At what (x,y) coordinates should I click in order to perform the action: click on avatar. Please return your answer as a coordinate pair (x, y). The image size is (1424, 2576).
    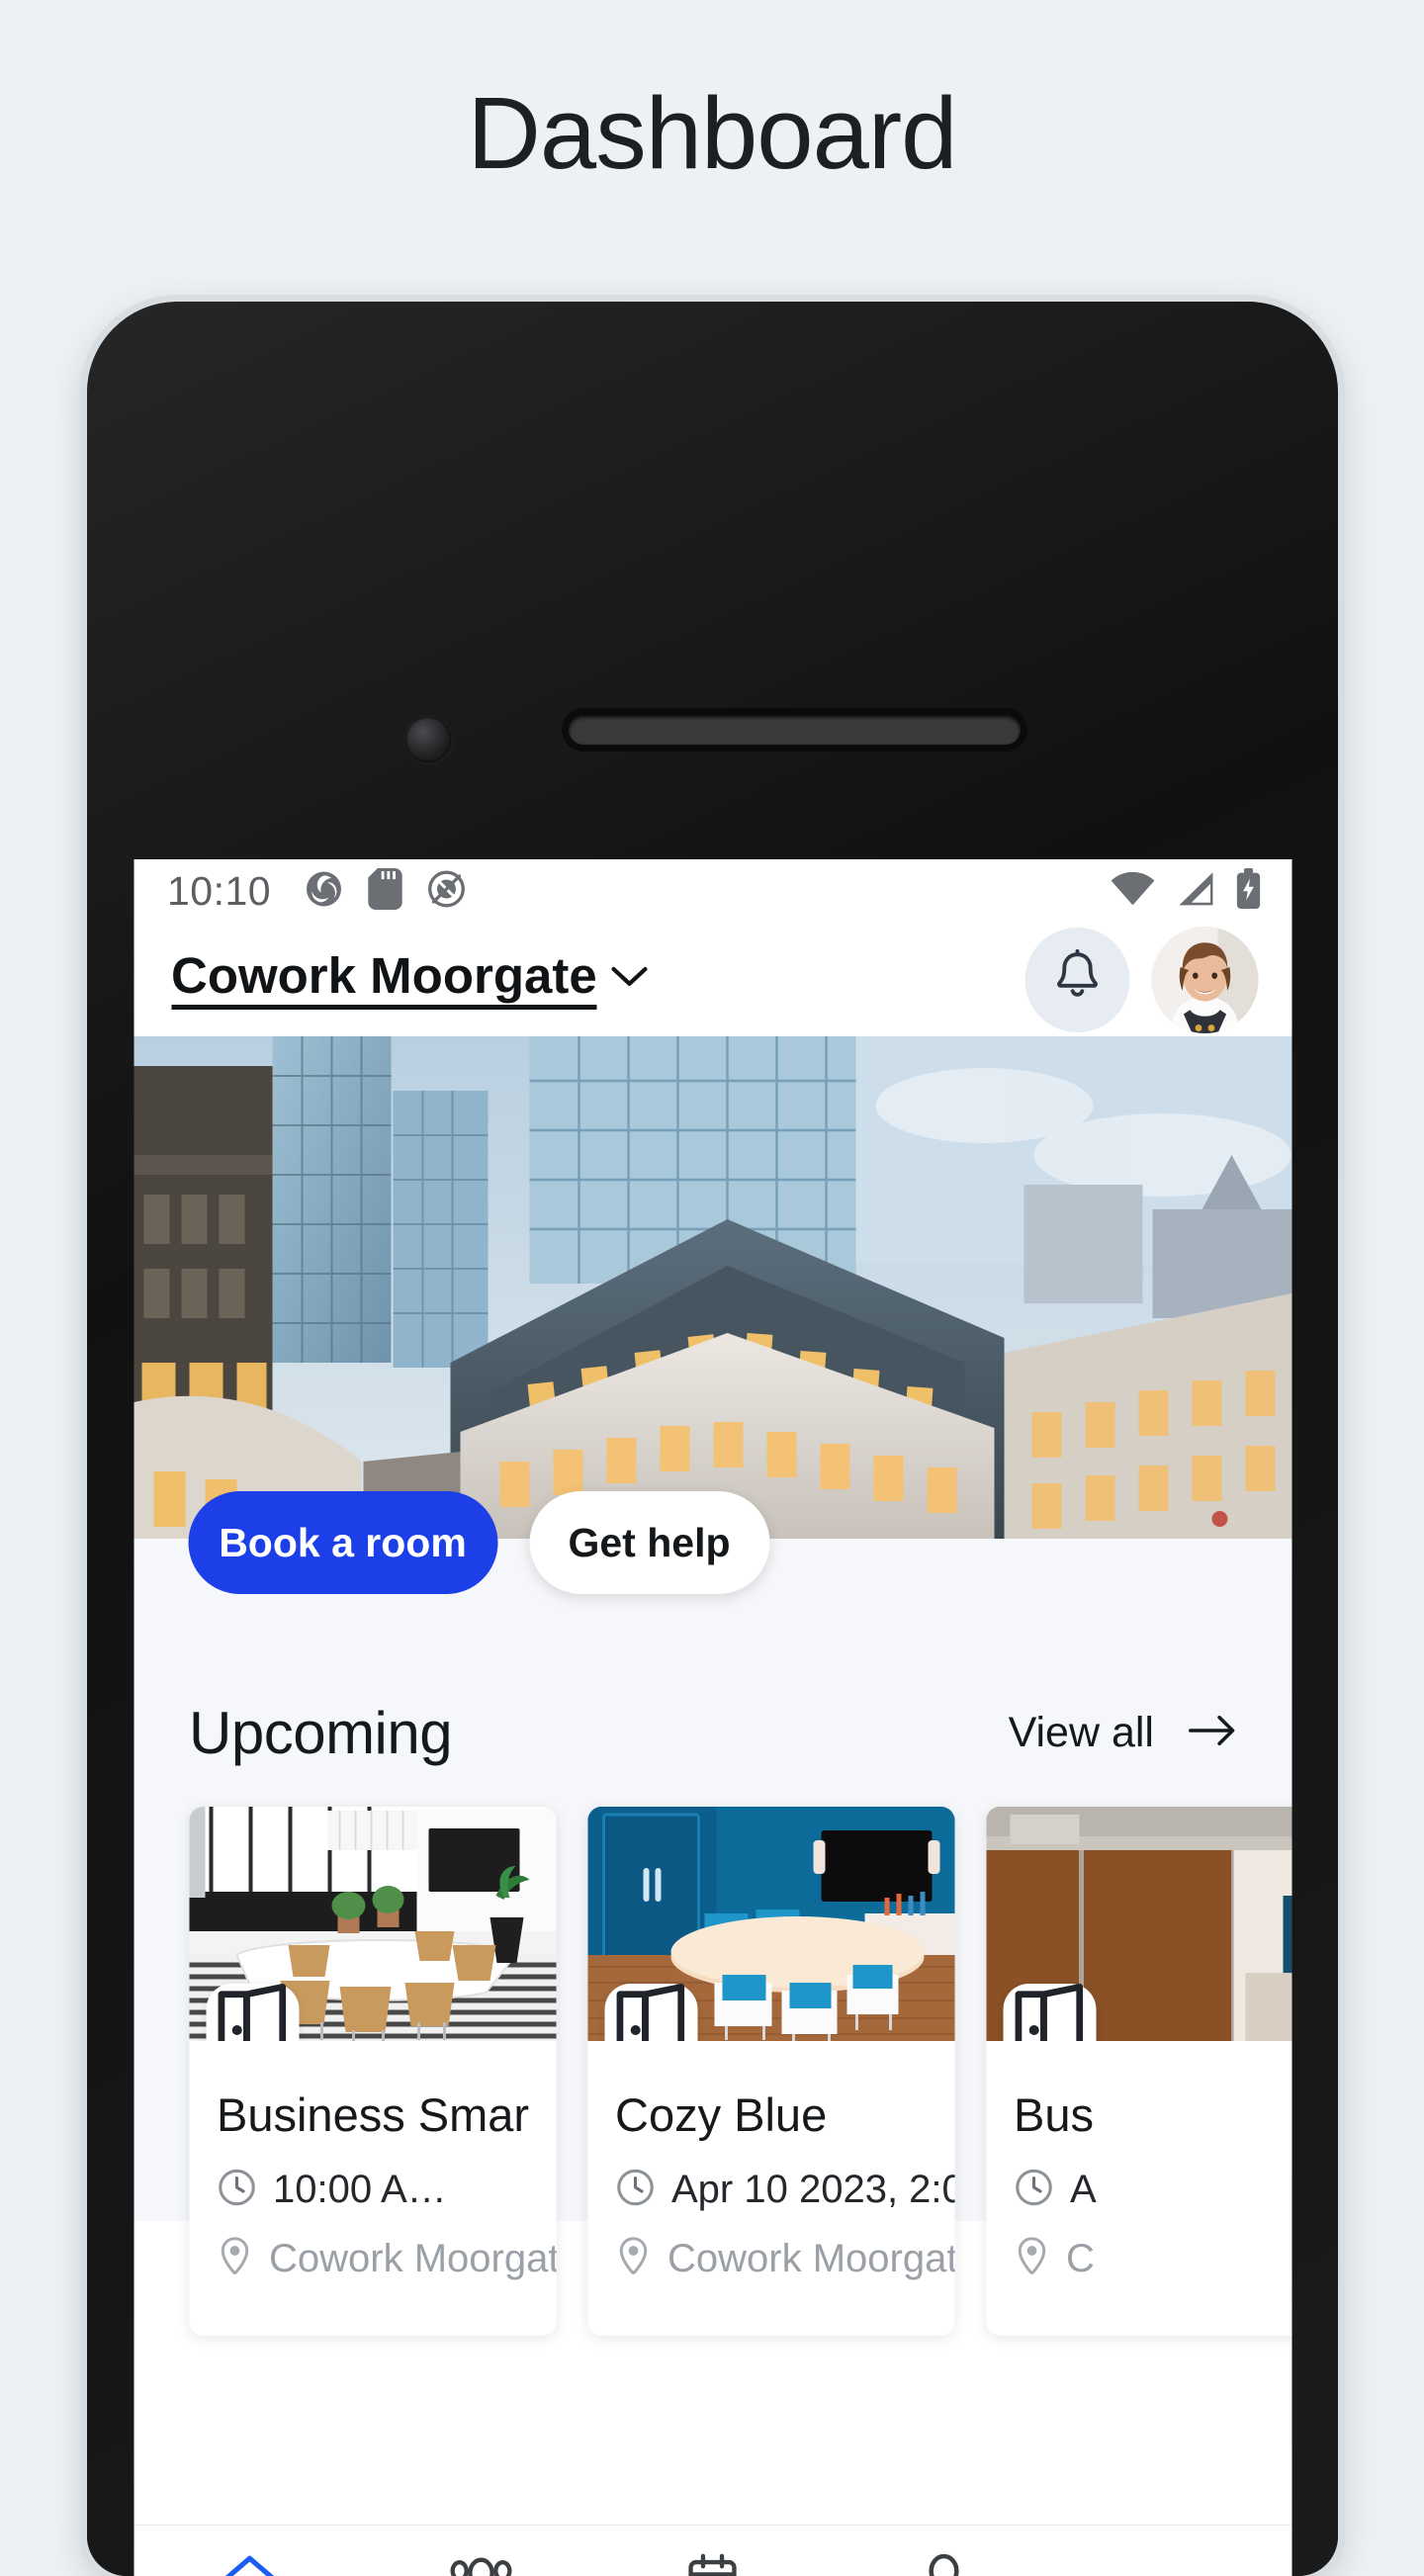
    Looking at the image, I should click on (1204, 979).